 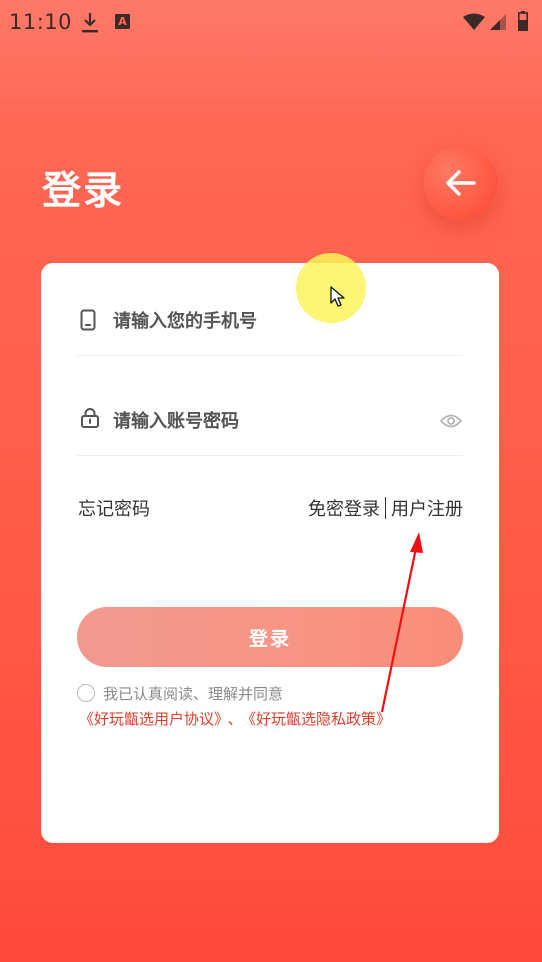 What do you see at coordinates (270, 637) in the screenshot?
I see `login-button: 登录` at bounding box center [270, 637].